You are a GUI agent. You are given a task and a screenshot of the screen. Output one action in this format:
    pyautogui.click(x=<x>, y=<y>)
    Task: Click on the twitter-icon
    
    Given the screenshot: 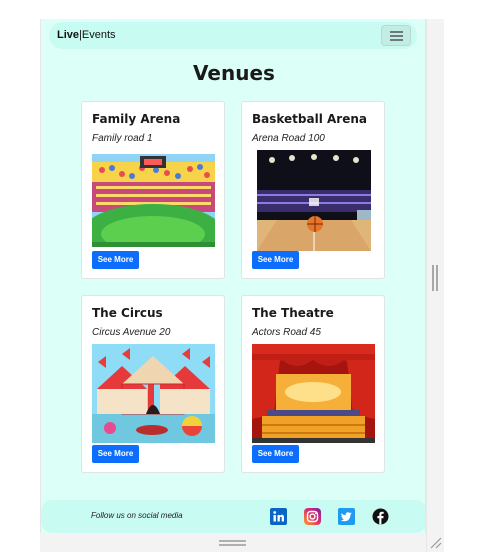 What is the action you would take?
    pyautogui.click(x=346, y=516)
    